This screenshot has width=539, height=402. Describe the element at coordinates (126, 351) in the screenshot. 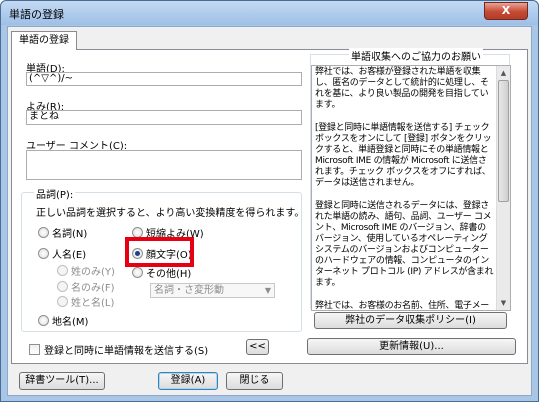

I see `send-word-checkbox-label: 登録と同時に単語情報を送信する(S)` at that location.